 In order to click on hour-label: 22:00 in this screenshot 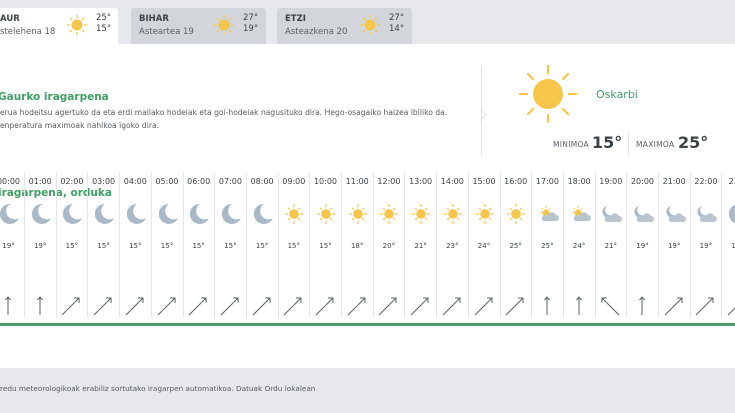, I will do `click(706, 181)`.